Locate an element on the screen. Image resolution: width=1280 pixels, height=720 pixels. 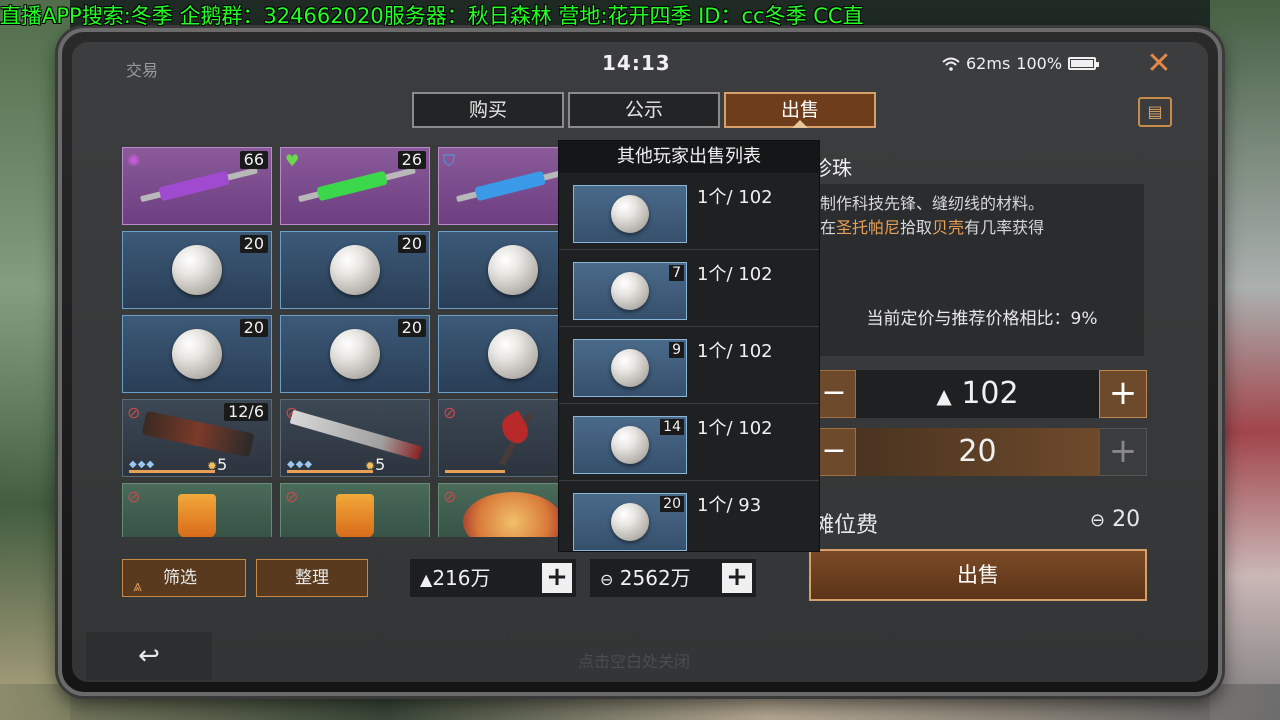
listing-qty: 9 is located at coordinates (676, 350).